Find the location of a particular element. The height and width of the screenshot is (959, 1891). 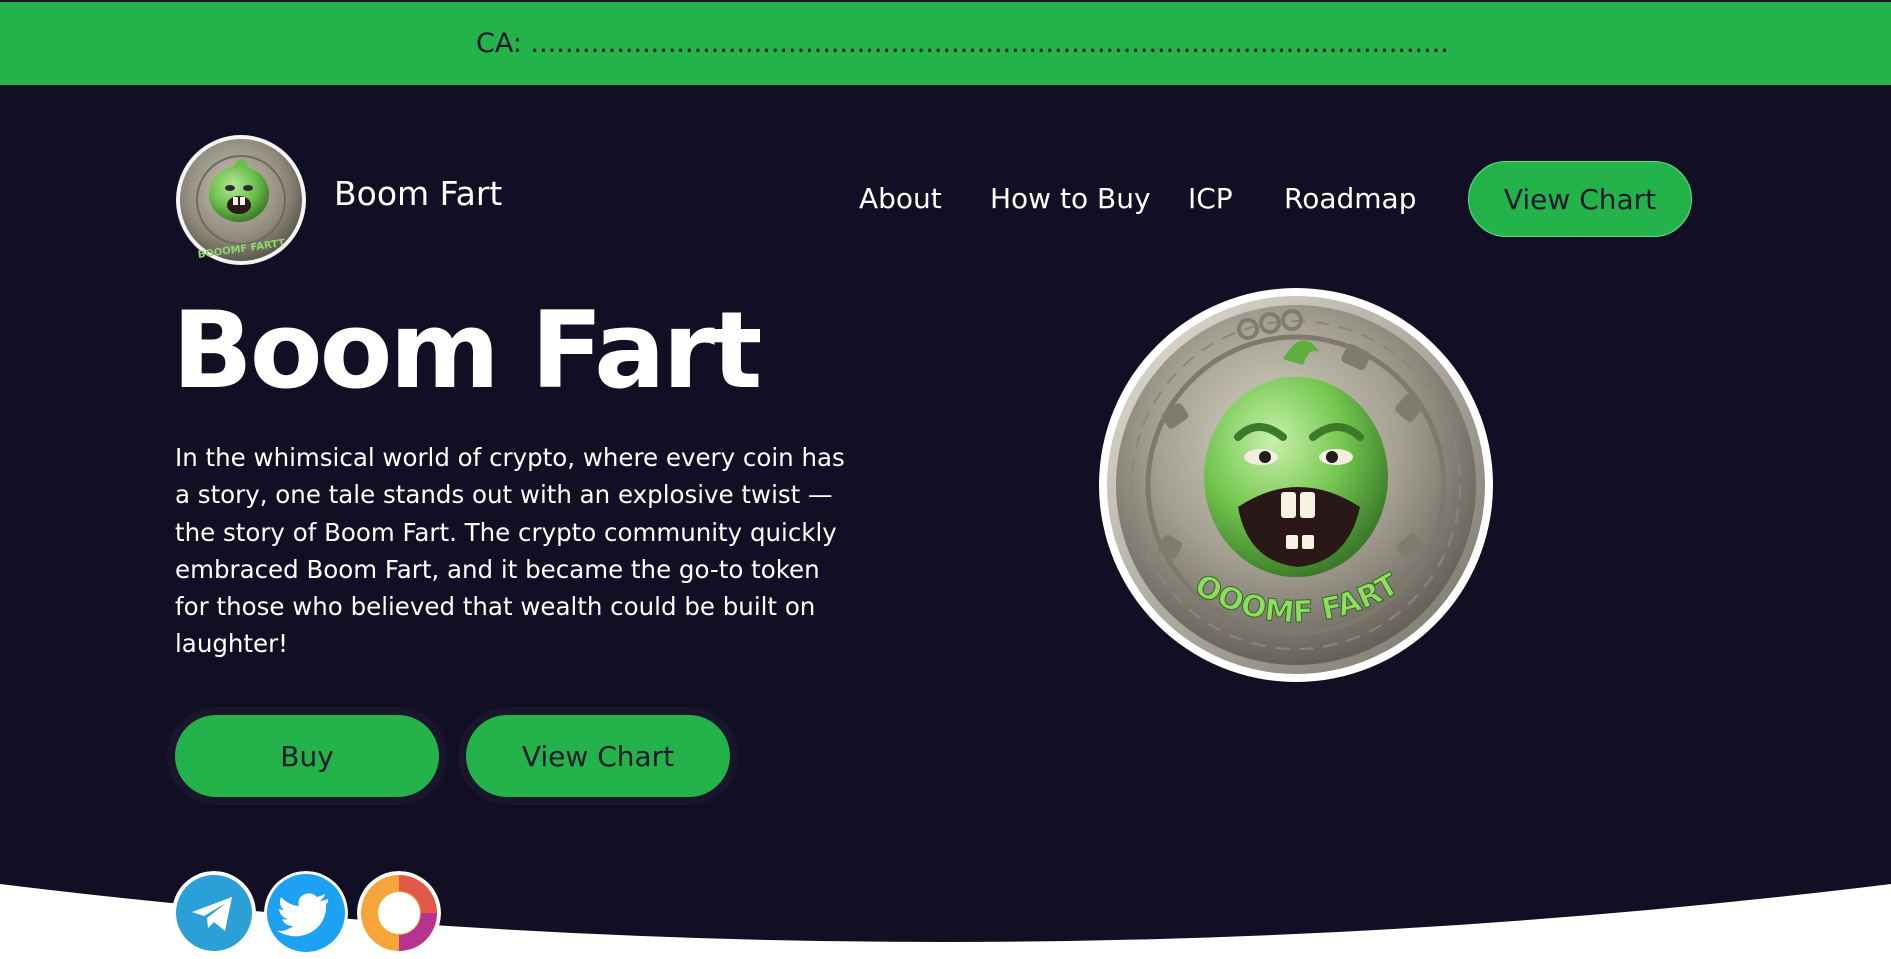

nav-about: About is located at coordinates (900, 198).